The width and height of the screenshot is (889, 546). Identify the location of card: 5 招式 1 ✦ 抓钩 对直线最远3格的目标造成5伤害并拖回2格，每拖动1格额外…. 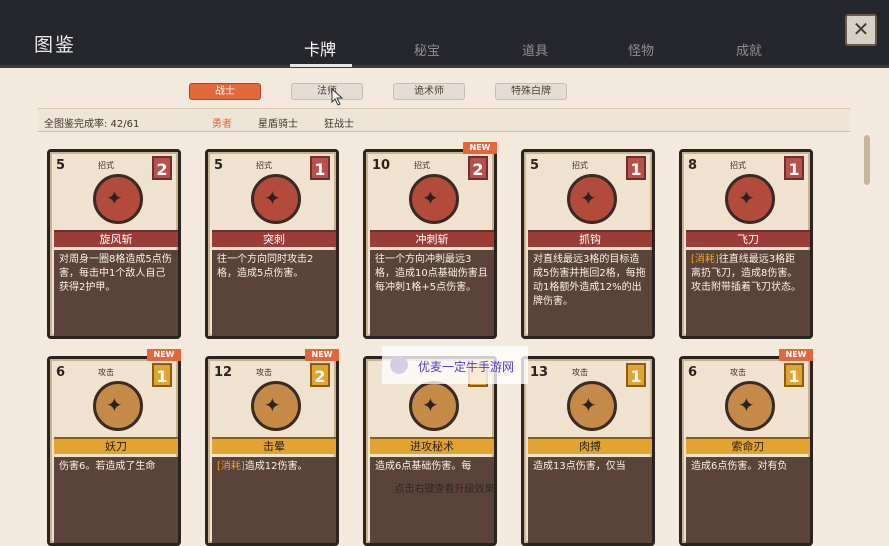
(588, 244).